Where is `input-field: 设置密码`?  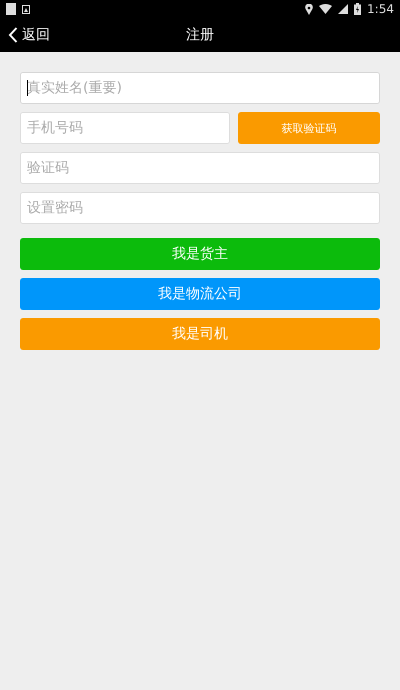
input-field: 设置密码 is located at coordinates (200, 208).